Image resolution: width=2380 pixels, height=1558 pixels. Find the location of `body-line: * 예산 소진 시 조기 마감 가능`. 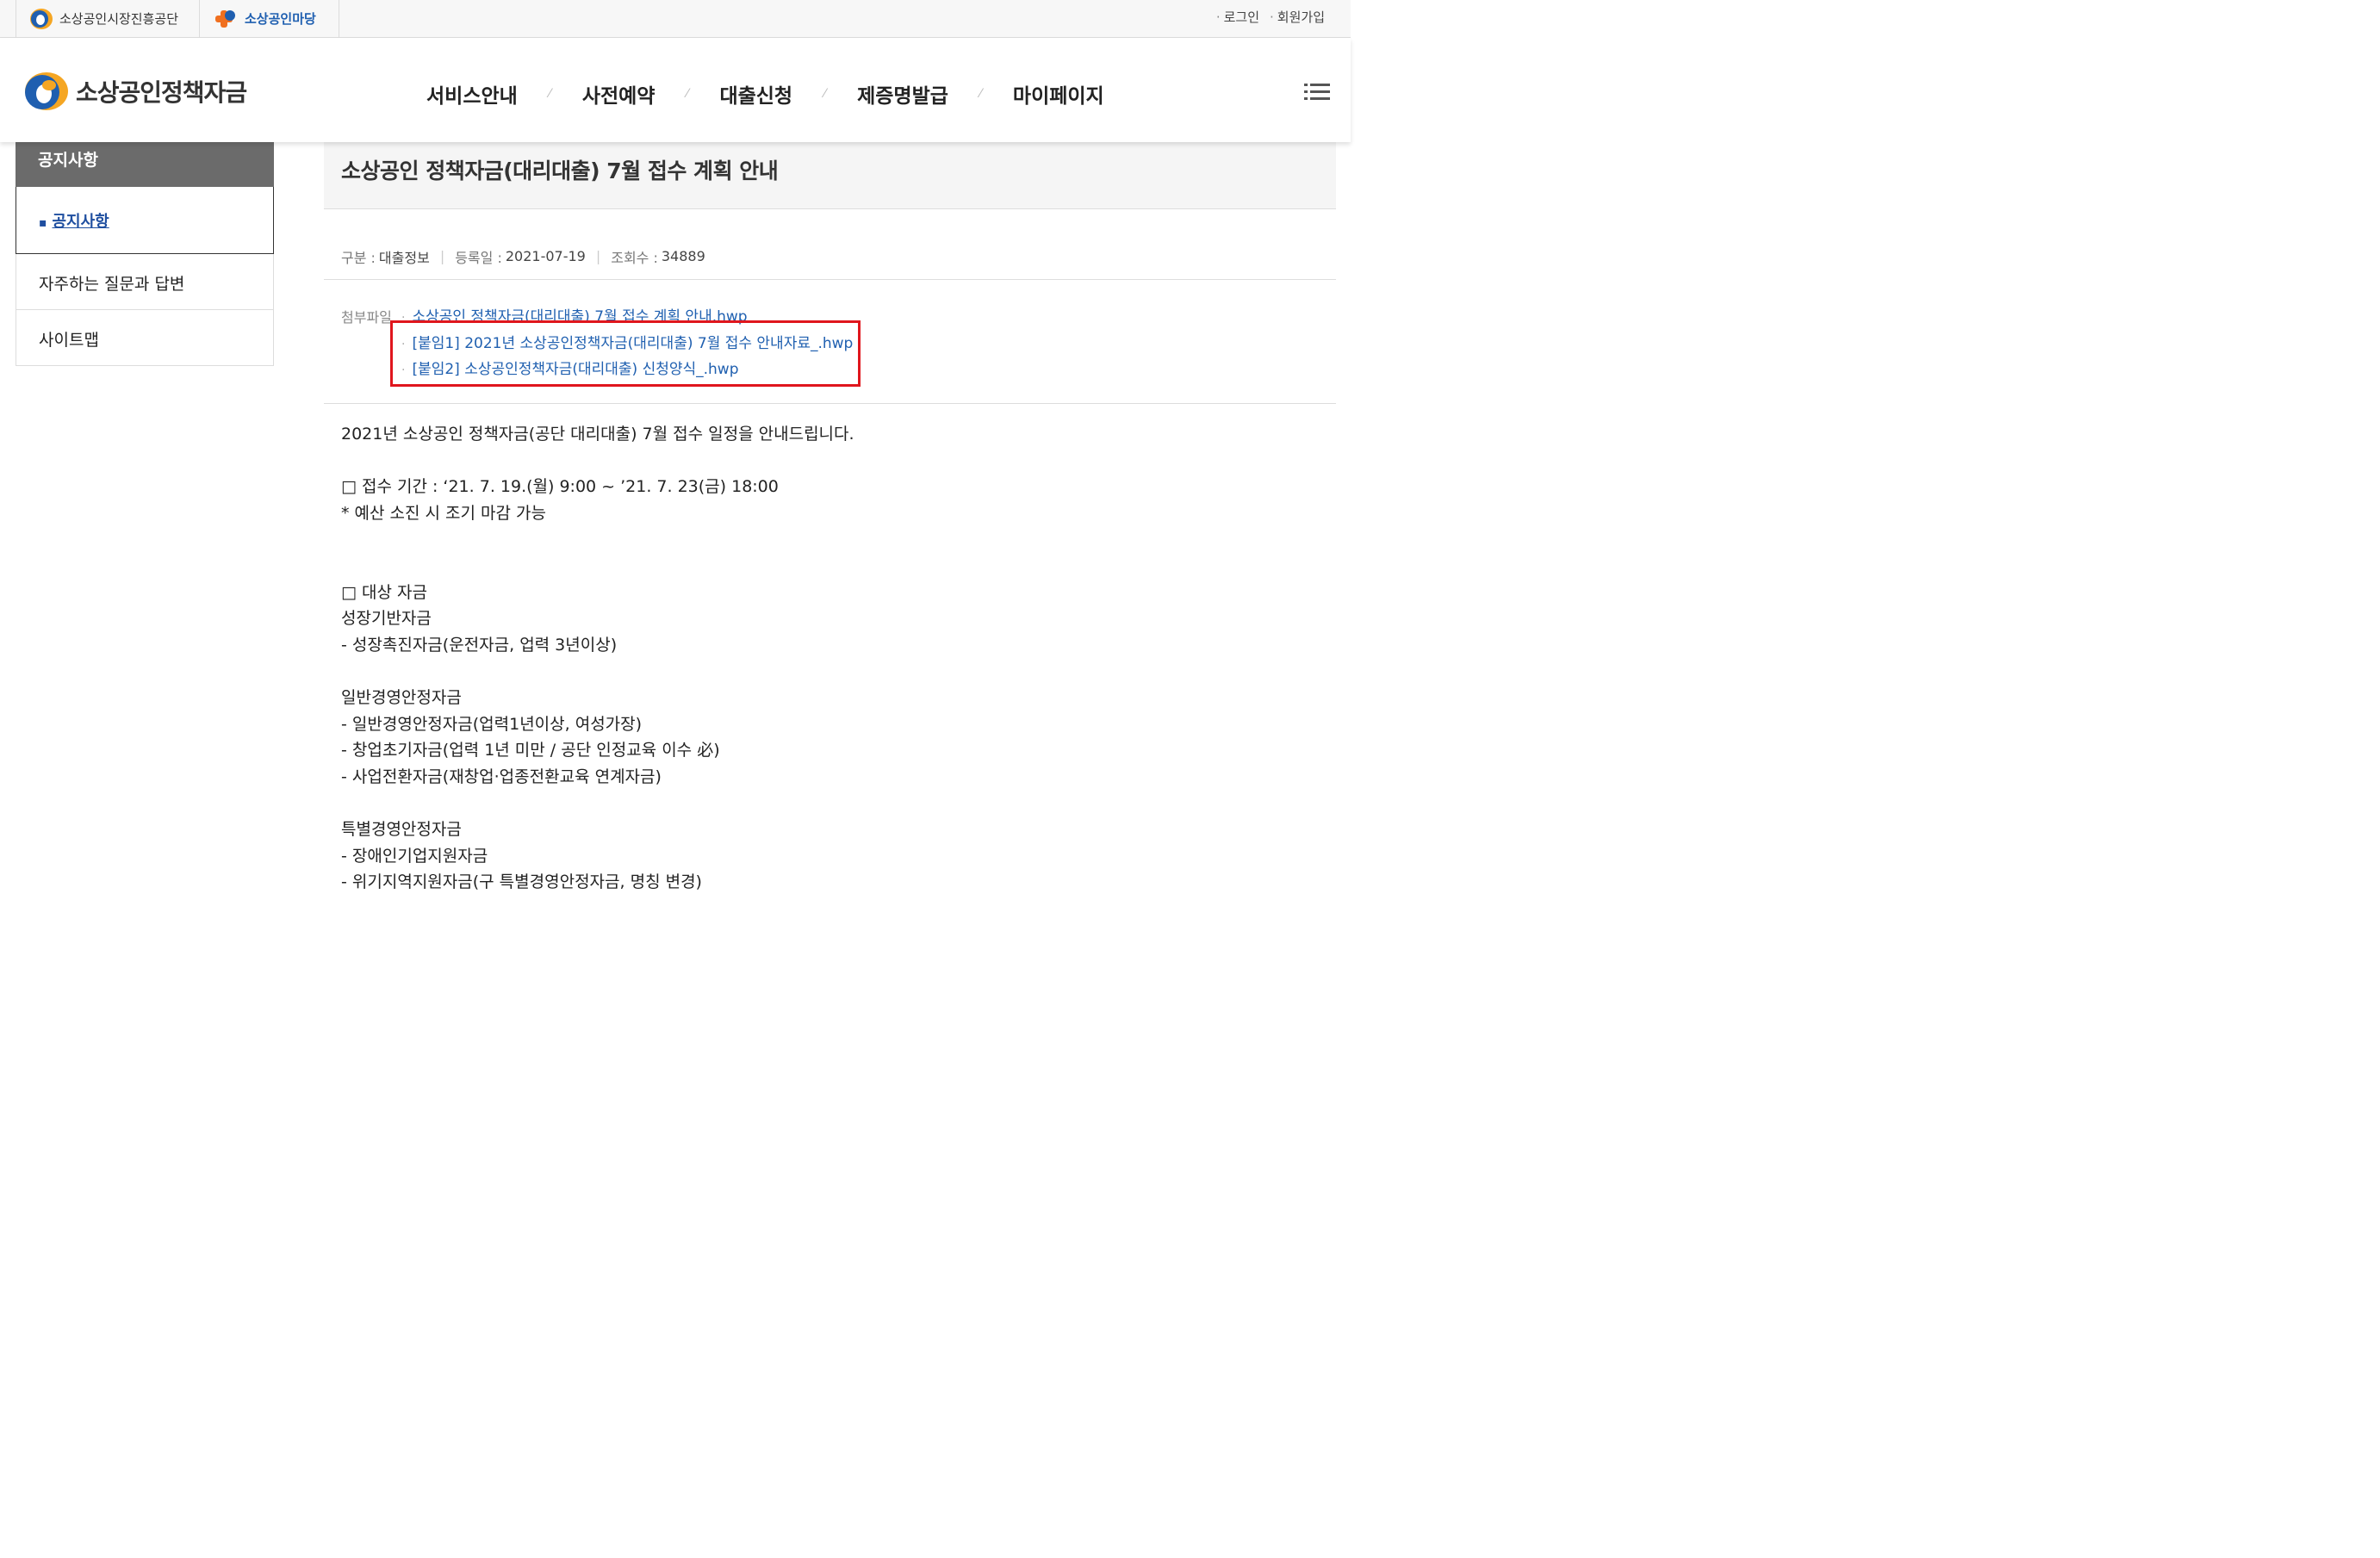

body-line: * 예산 소진 시 조기 마감 가능 is located at coordinates (444, 513).